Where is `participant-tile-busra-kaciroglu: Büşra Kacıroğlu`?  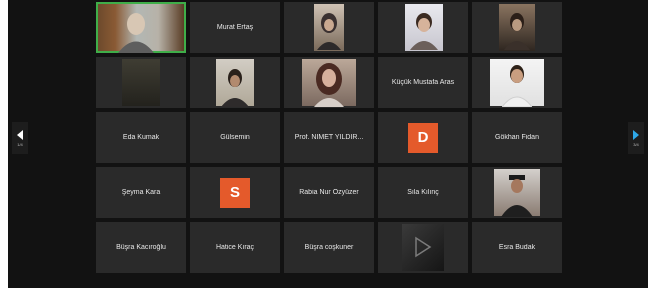 participant-tile-busra-kaciroglu: Büşra Kacıroğlu is located at coordinates (141, 247).